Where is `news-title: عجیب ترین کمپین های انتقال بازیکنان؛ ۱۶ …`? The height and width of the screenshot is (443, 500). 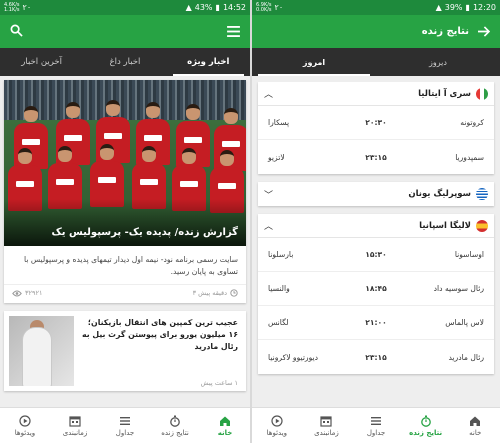 news-title: عجیب ترین کمپین های انتقال بازیکنان؛ ۱۶ … is located at coordinates (159, 334).